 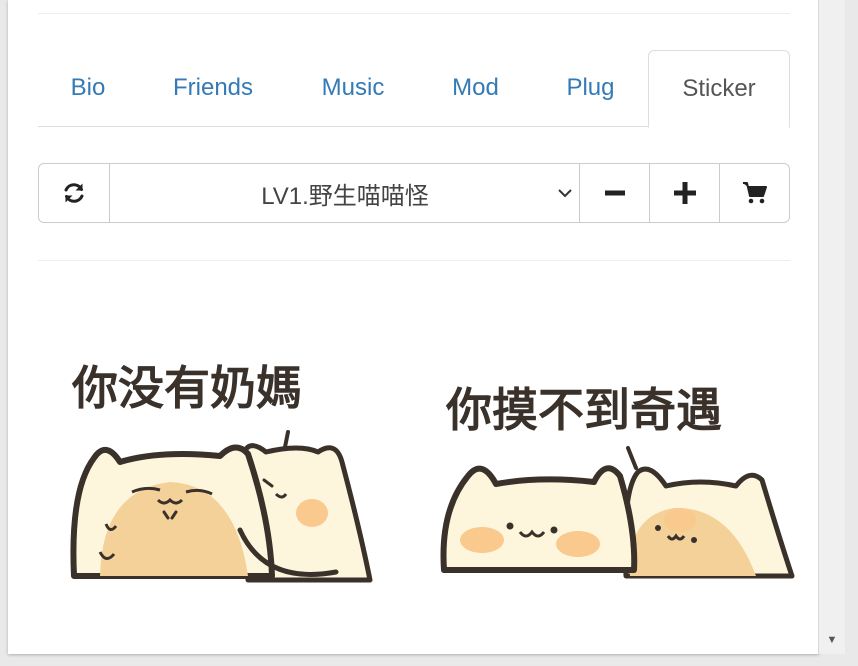 I want to click on sticker-caption: 你没有奶媽, so click(x=186, y=388).